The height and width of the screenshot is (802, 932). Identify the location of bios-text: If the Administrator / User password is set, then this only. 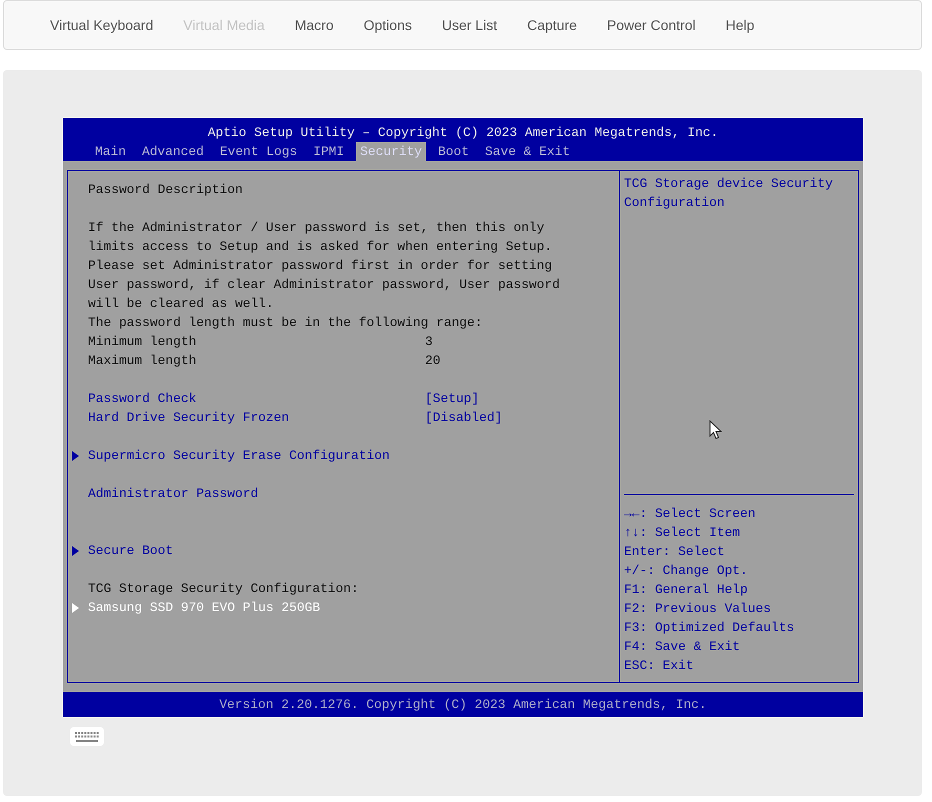
(316, 228).